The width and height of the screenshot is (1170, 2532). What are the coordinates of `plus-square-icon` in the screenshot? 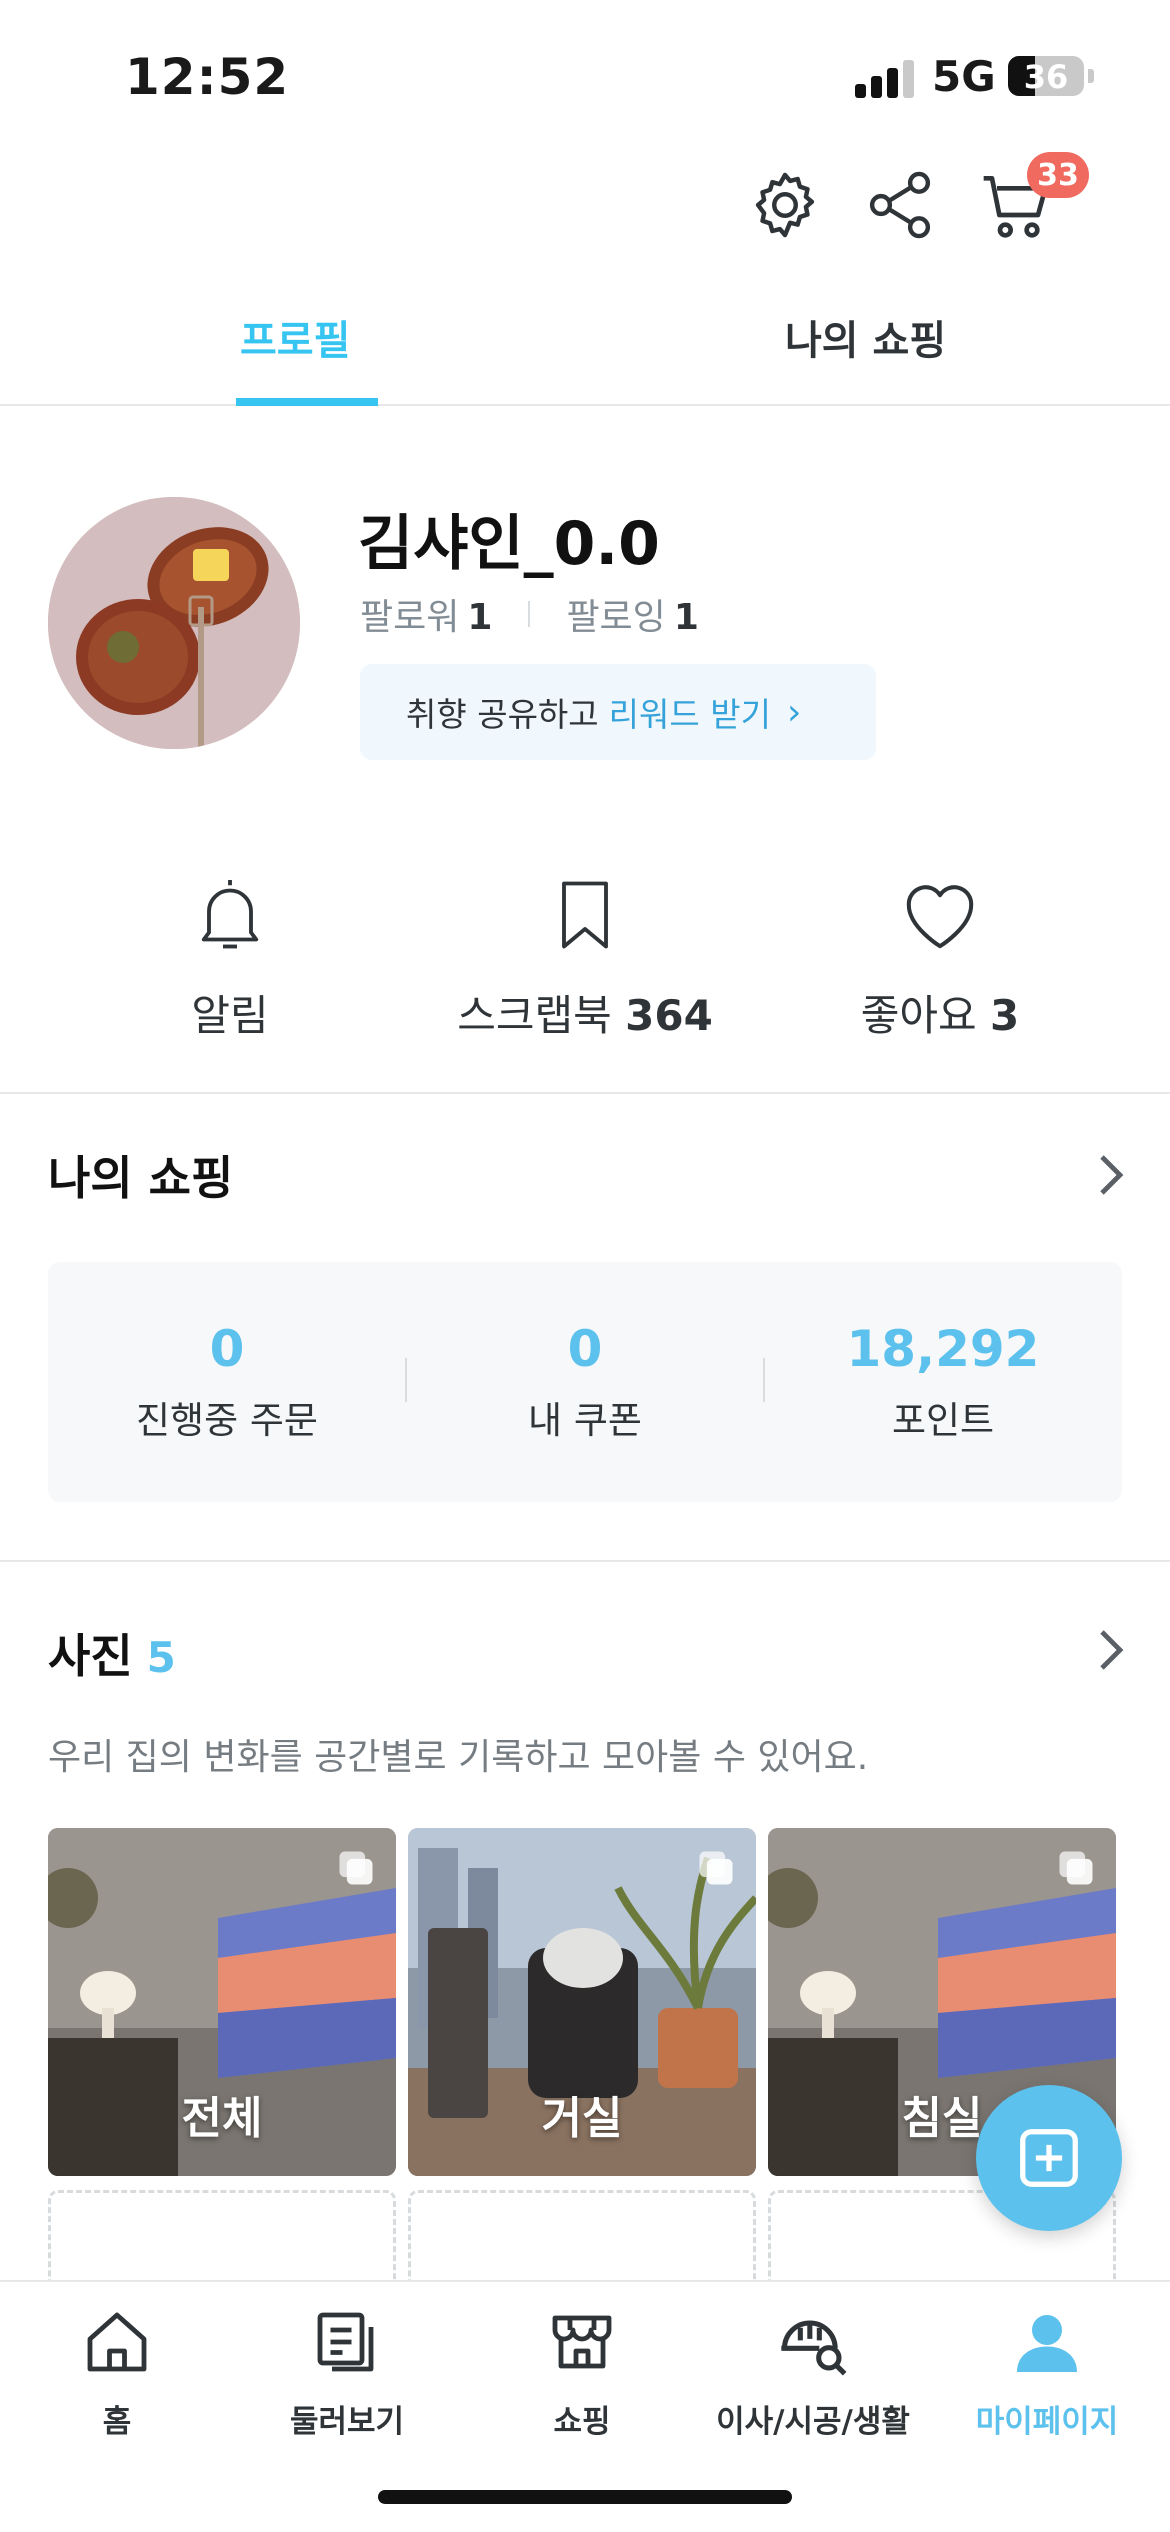 It's located at (1049, 2158).